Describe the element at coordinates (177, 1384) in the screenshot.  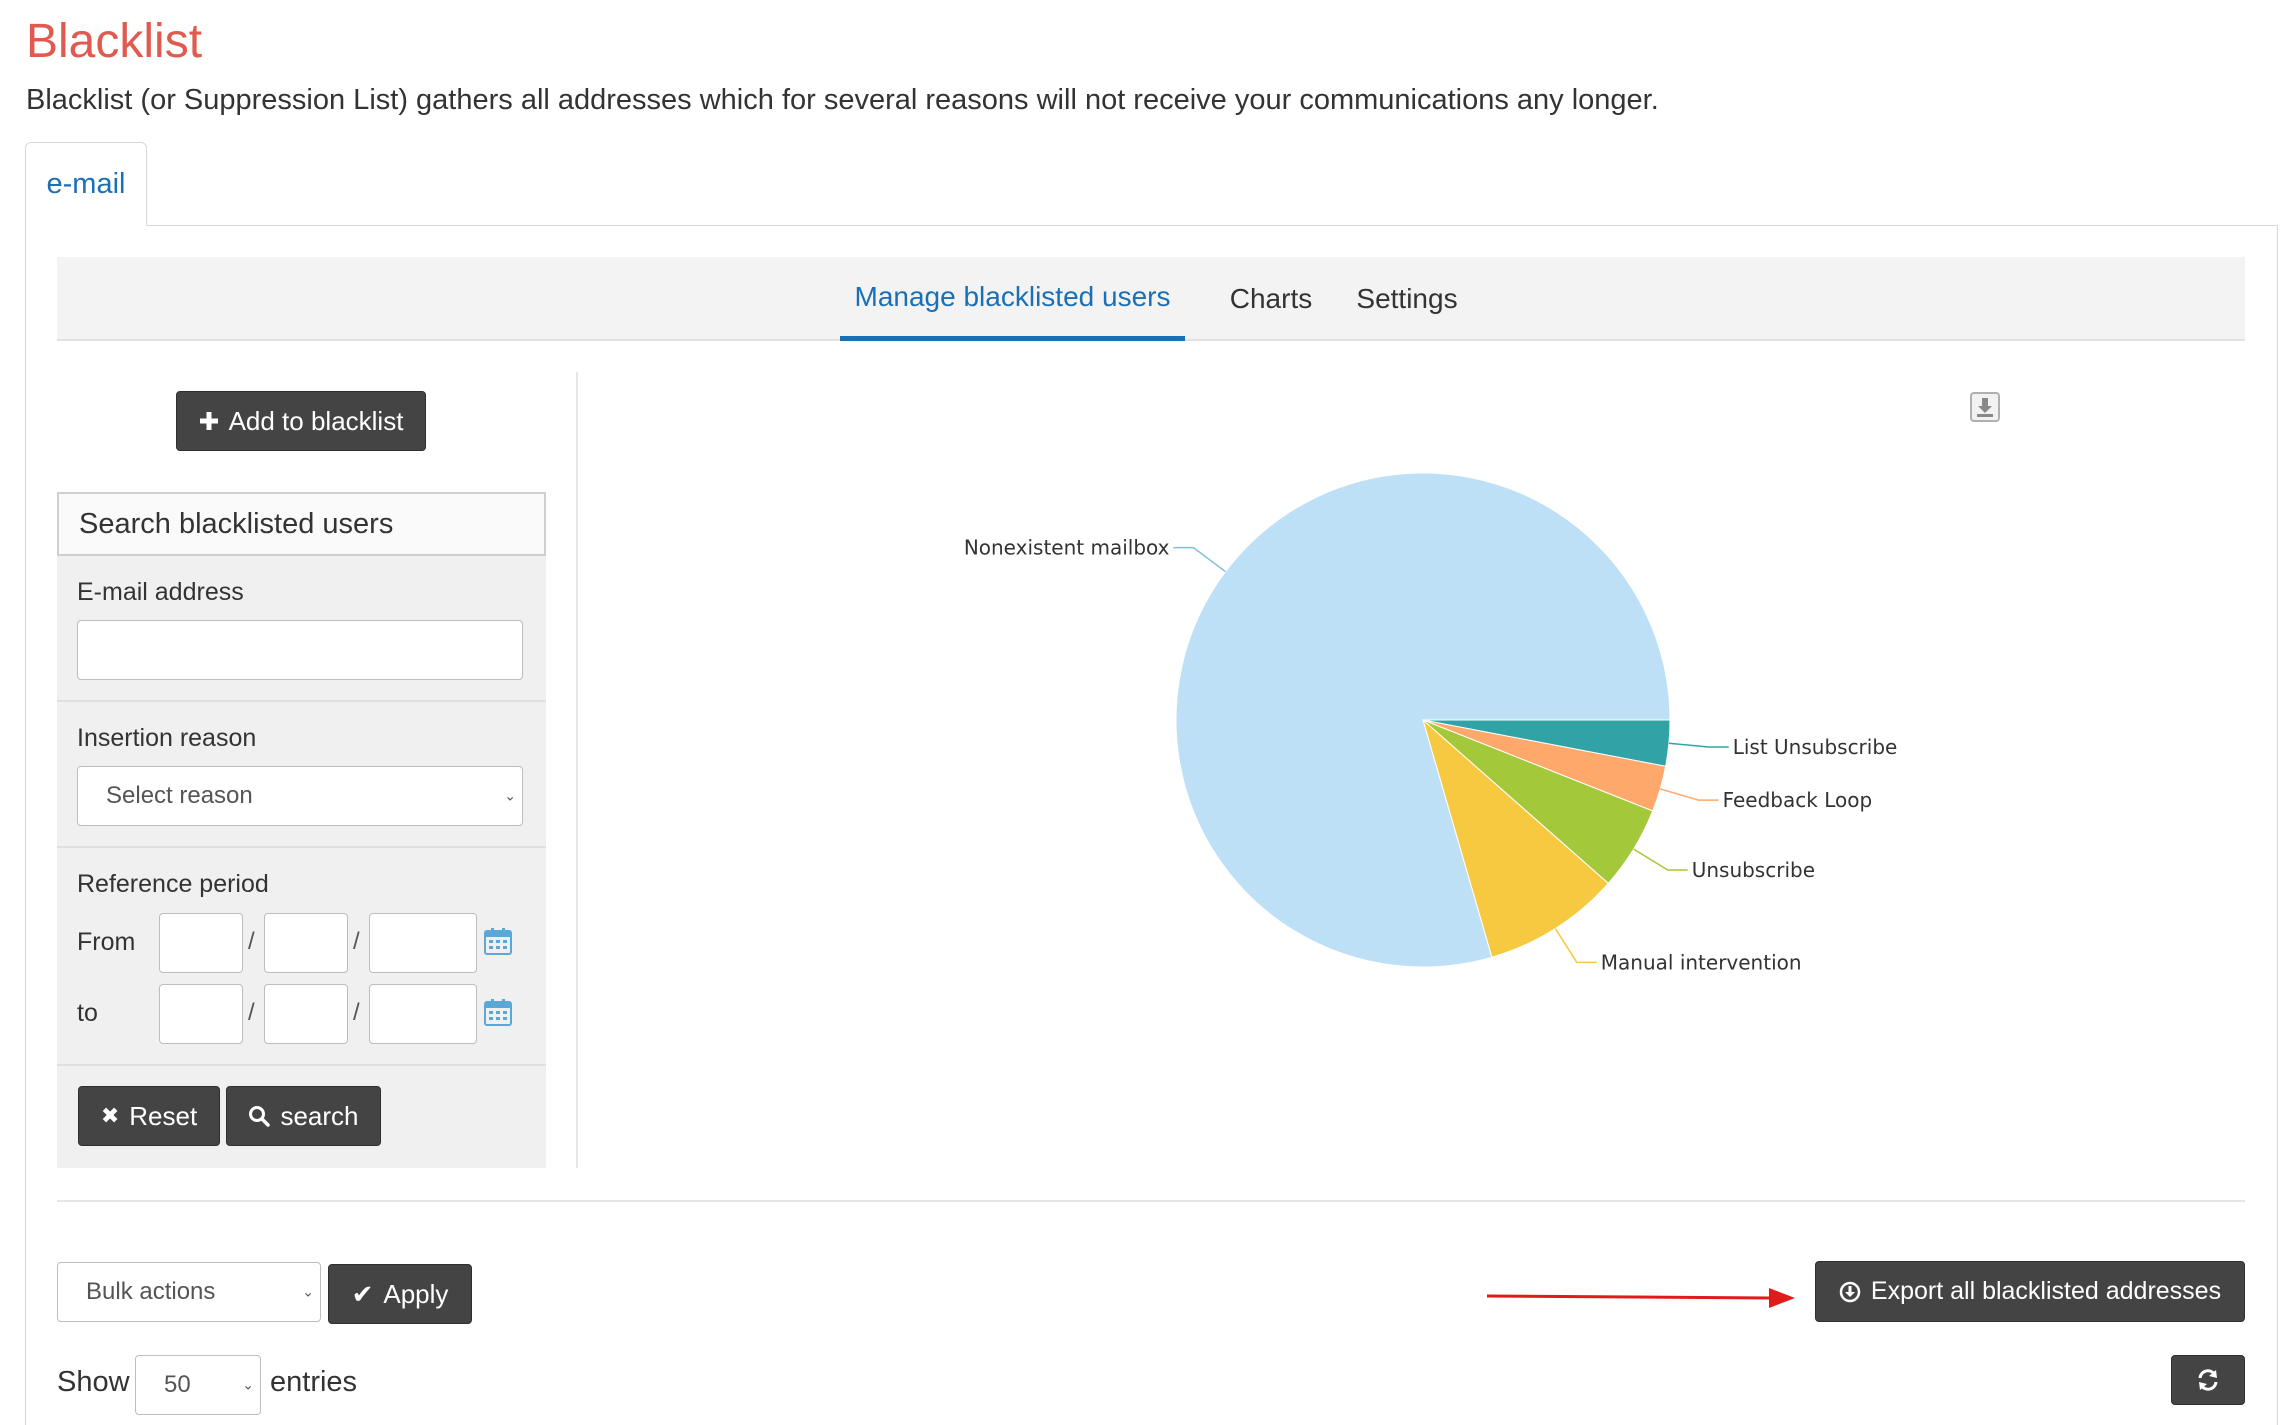
I see `entries-per-page-value: 50` at that location.